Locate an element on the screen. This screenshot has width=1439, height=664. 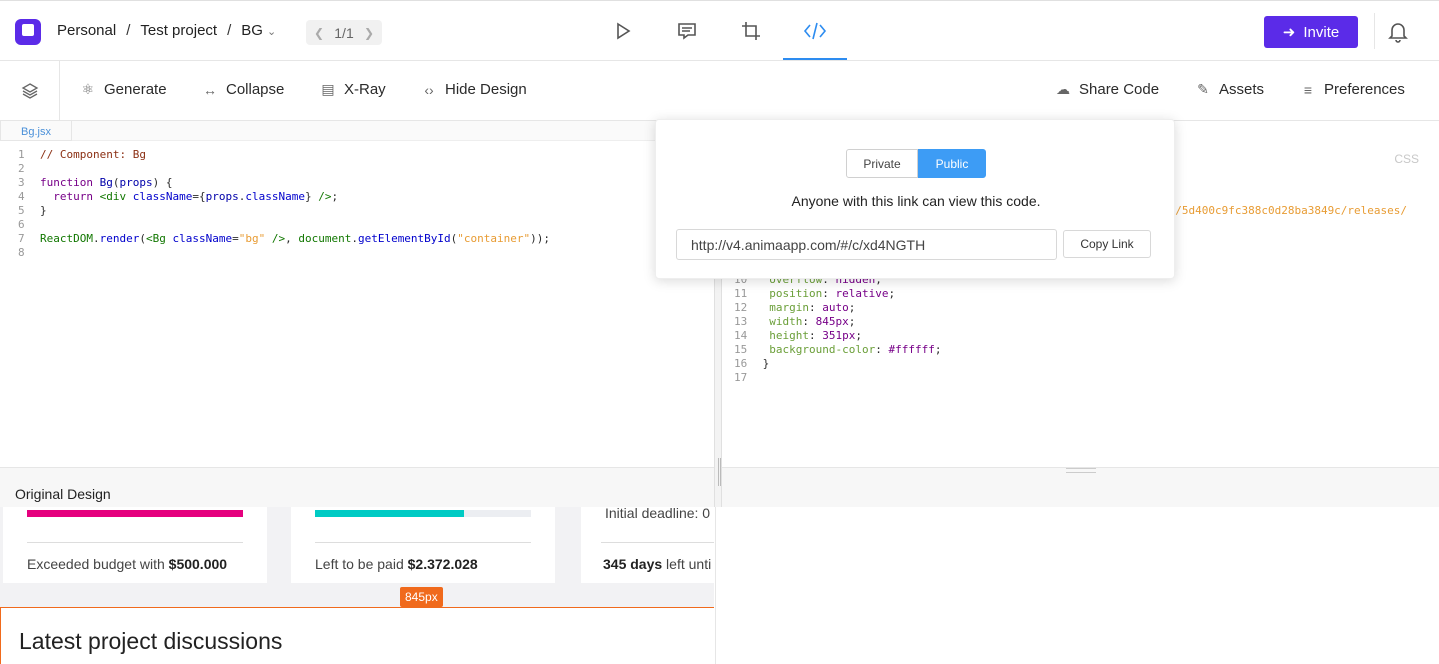
code-icon is located at coordinates (815, 31).